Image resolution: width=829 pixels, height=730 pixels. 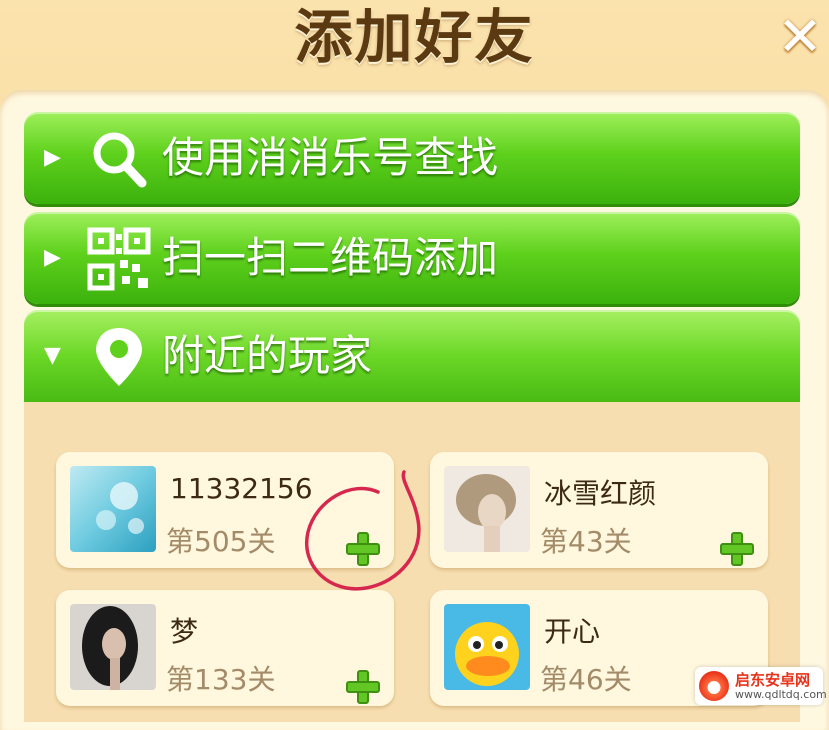 I want to click on player-level: 第505关, so click(x=221, y=541).